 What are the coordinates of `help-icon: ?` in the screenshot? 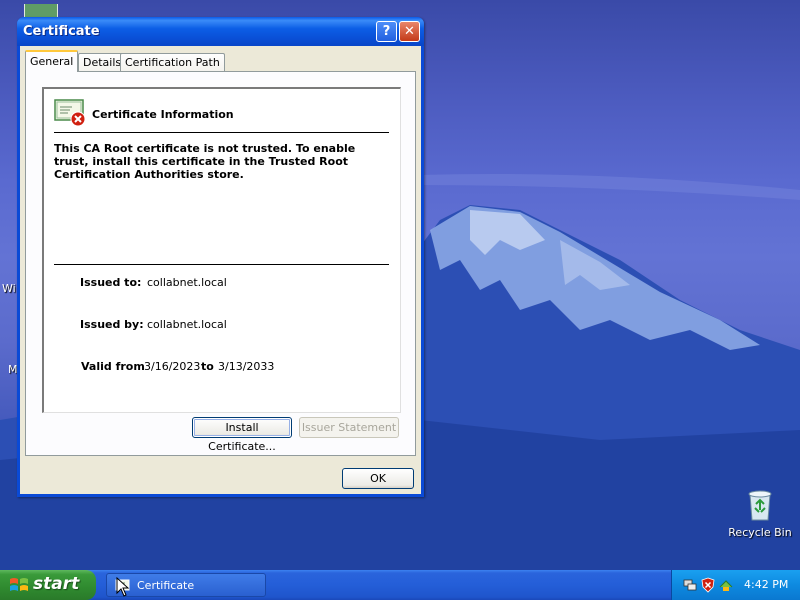 It's located at (386, 31).